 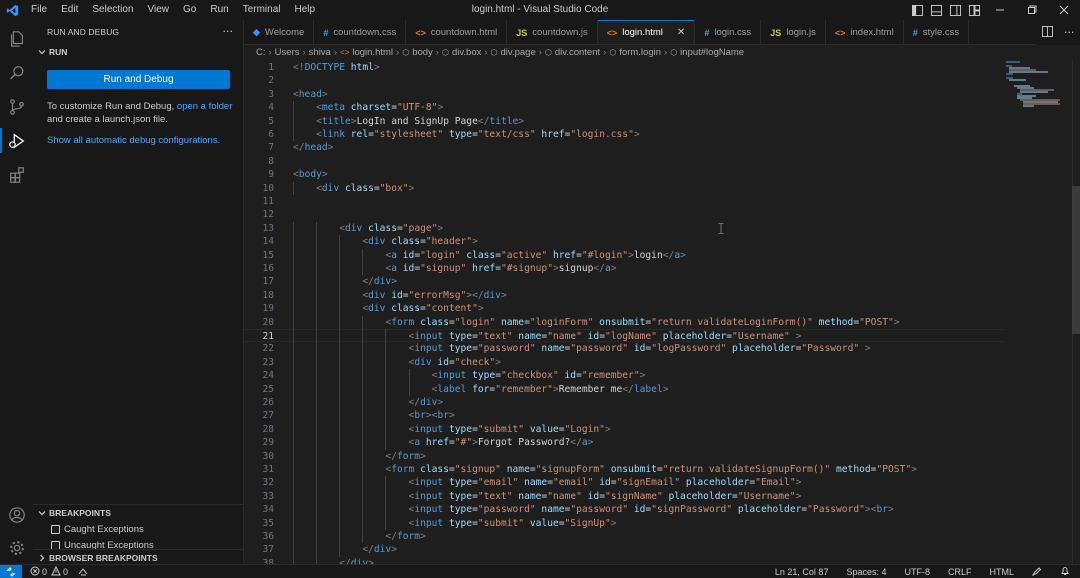 I want to click on source-control-icon, so click(x=16, y=106).